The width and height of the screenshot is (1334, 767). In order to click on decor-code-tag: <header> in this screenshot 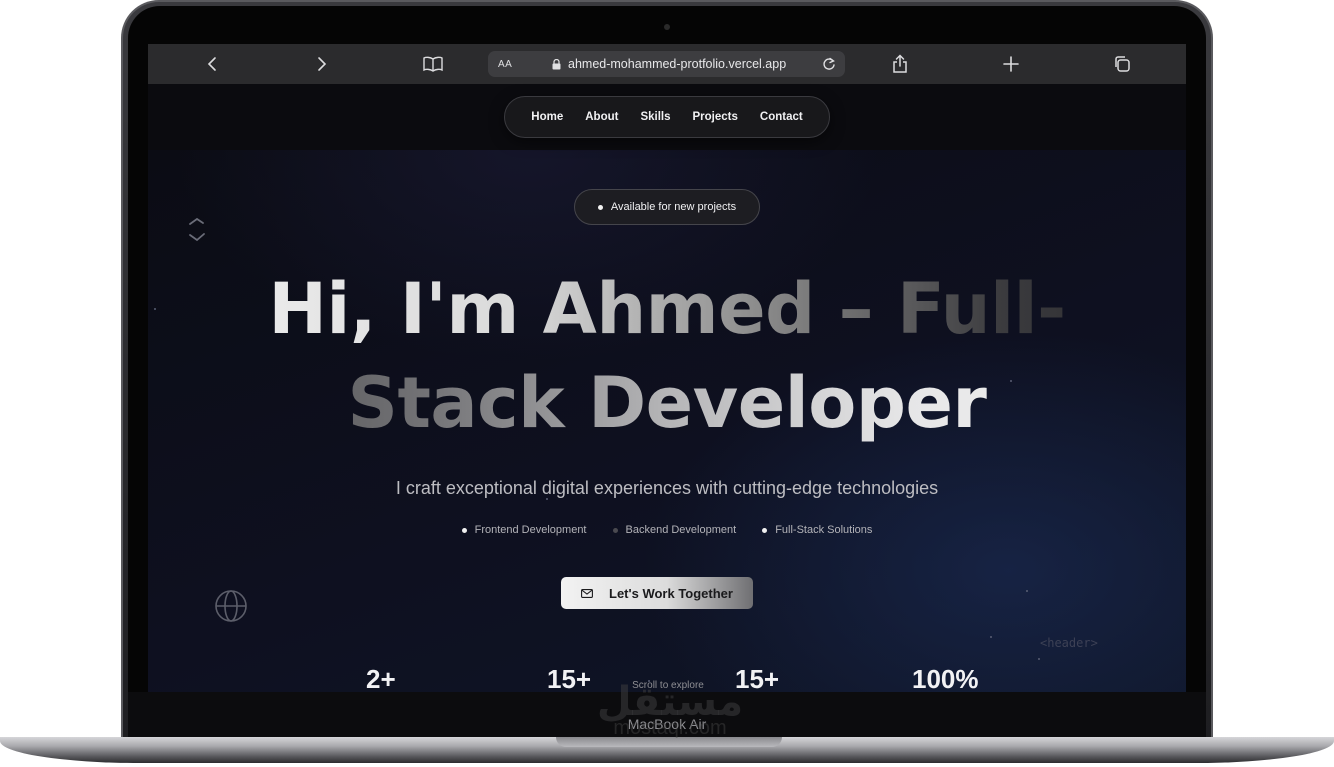, I will do `click(1069, 643)`.